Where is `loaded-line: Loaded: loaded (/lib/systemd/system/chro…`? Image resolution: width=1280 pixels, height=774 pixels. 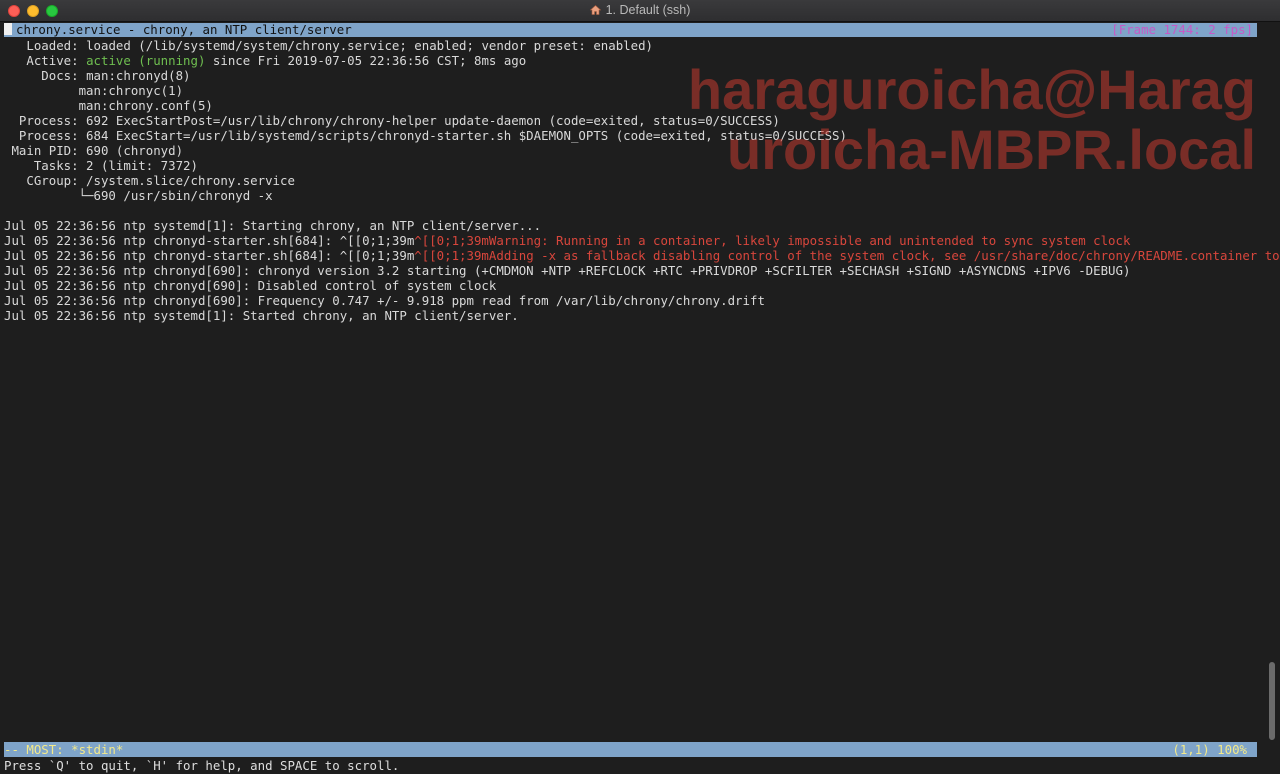
loaded-line: Loaded: loaded (/lib/systemd/system/chro… is located at coordinates (329, 45).